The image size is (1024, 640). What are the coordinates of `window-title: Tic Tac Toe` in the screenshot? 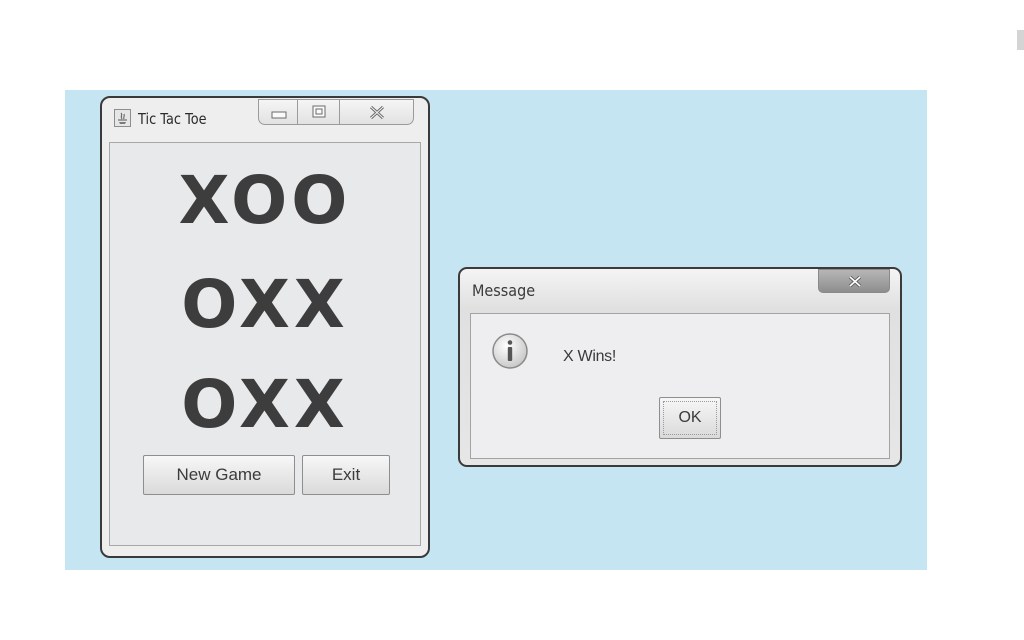 It's located at (172, 119).